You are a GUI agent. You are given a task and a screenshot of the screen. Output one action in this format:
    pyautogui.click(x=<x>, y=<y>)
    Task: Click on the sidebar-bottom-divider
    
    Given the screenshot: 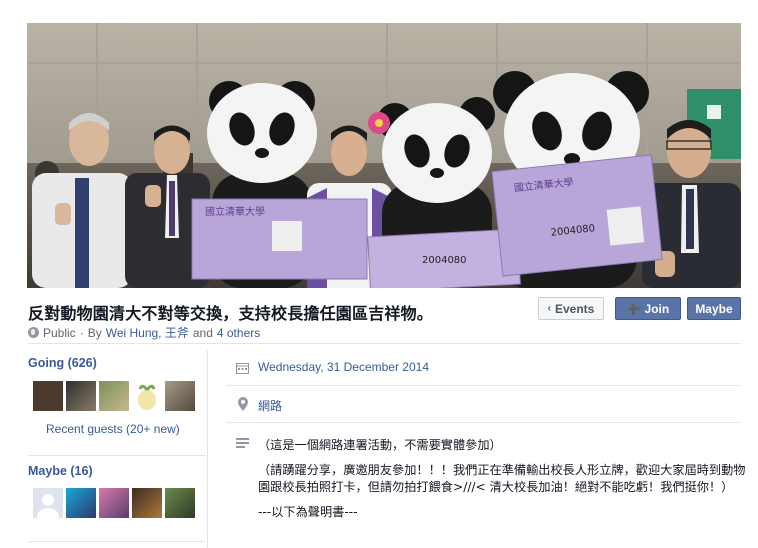 What is the action you would take?
    pyautogui.click(x=117, y=541)
    